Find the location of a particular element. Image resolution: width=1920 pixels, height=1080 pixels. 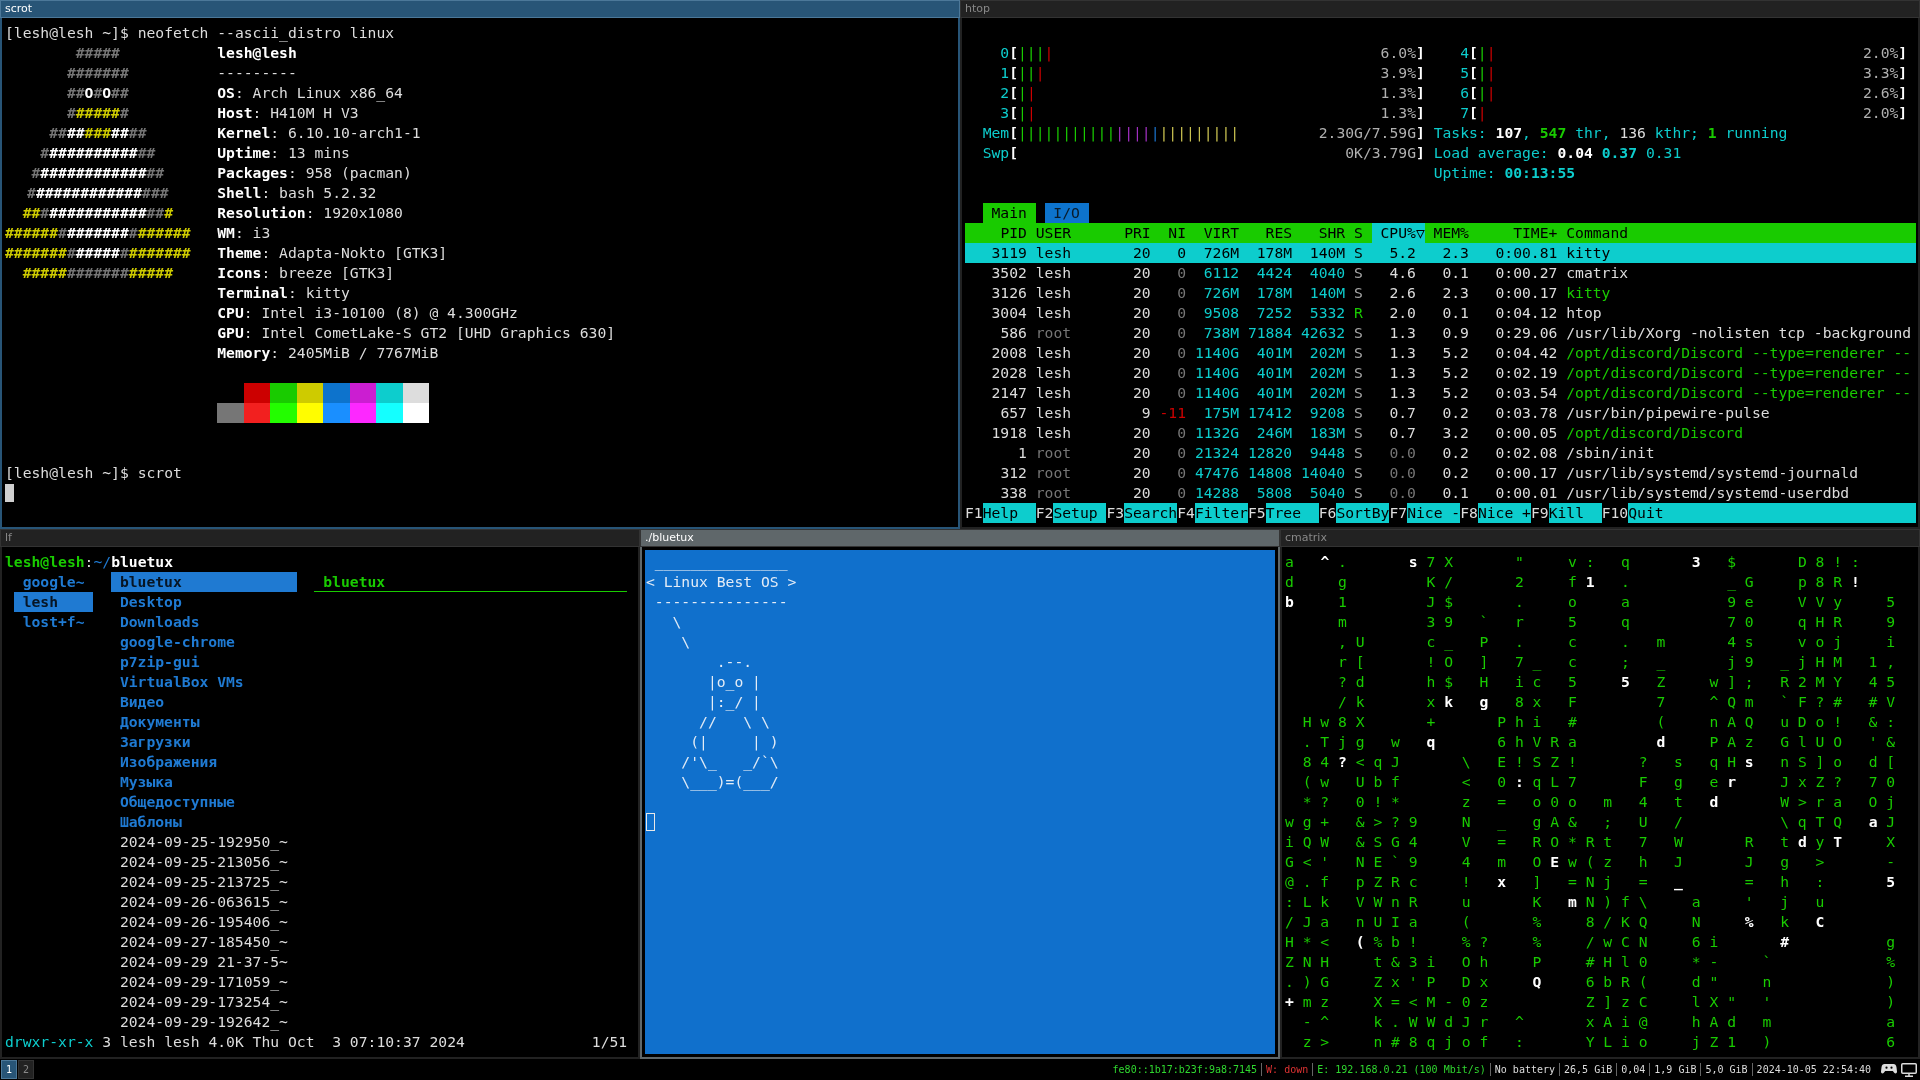

file-list-item: 2024-09-26-195406_~ is located at coordinates (204, 922).